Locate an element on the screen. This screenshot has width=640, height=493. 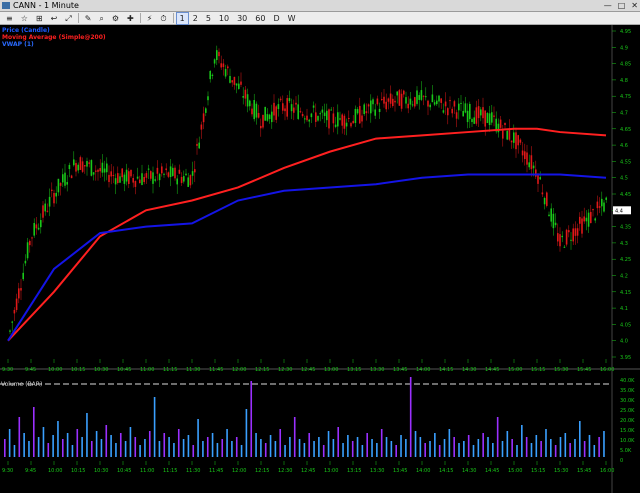
toolbar-tool-2-icon: ⊞ is located at coordinates (39, 18).